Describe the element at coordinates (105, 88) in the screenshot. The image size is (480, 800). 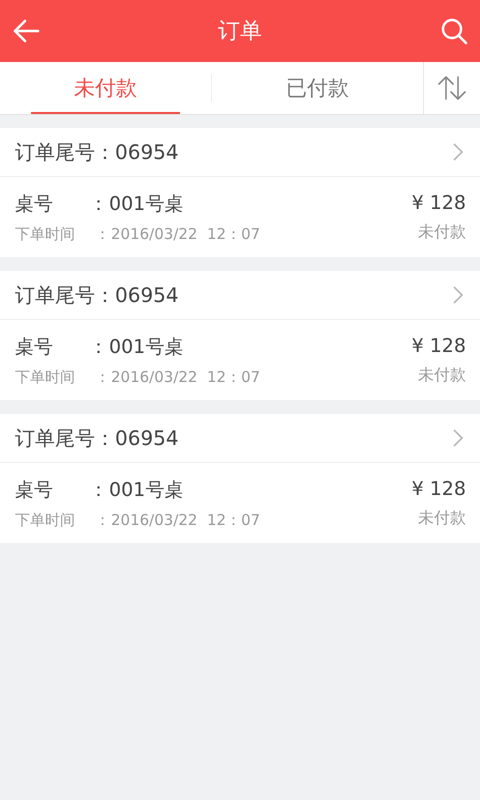
I see `tab: 未付款` at that location.